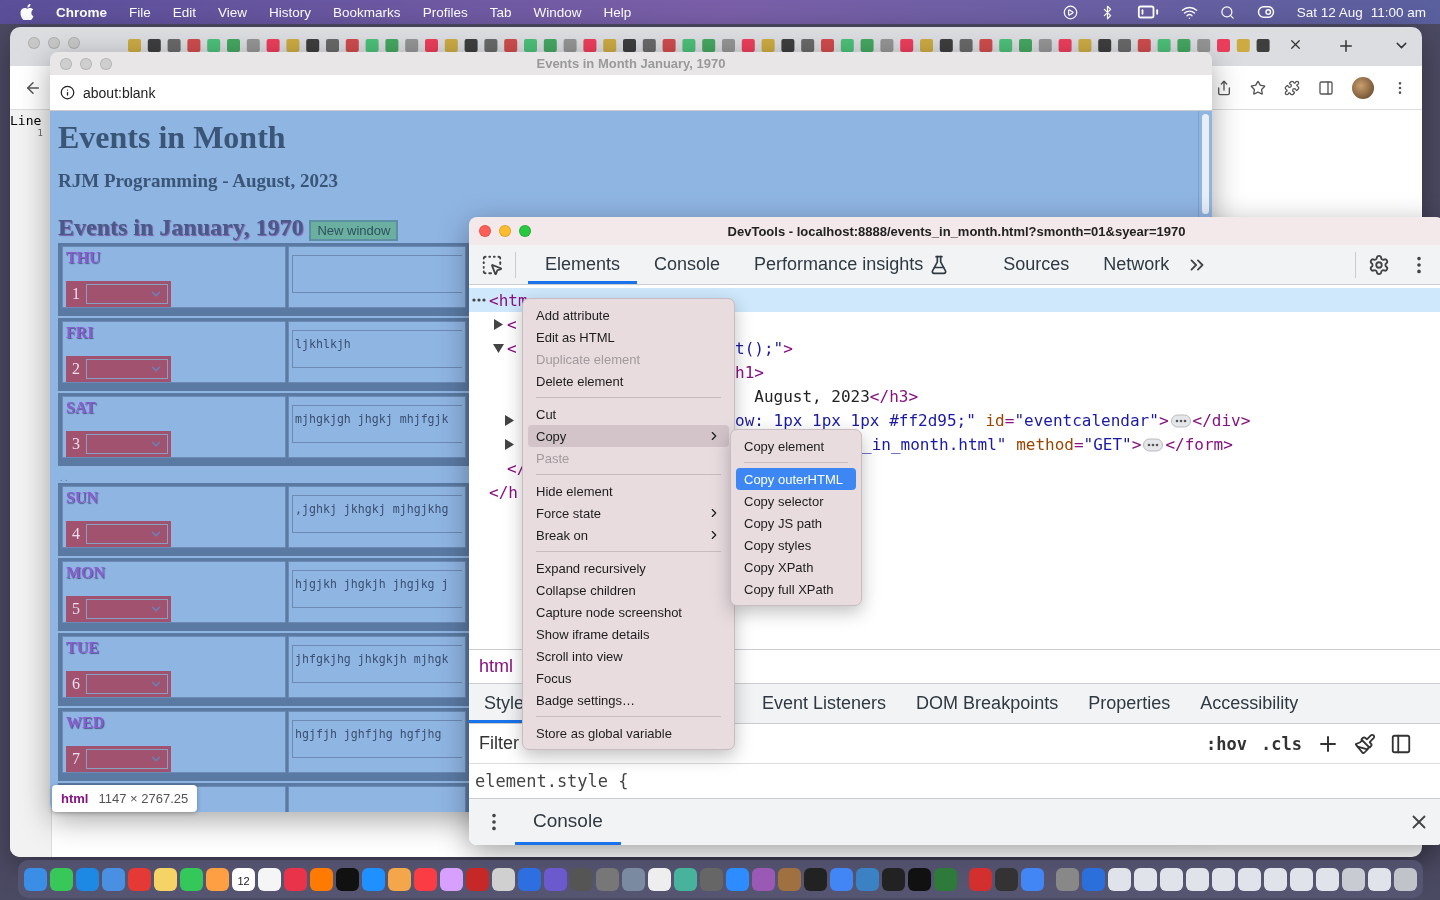 The width and height of the screenshot is (1440, 900). I want to click on scrollbar-thumb, so click(1205, 164).